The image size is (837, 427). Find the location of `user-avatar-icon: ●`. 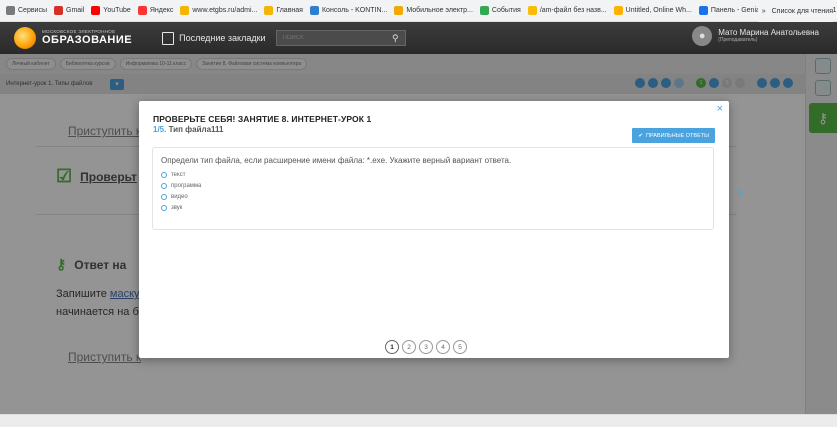

user-avatar-icon: ● is located at coordinates (702, 36).